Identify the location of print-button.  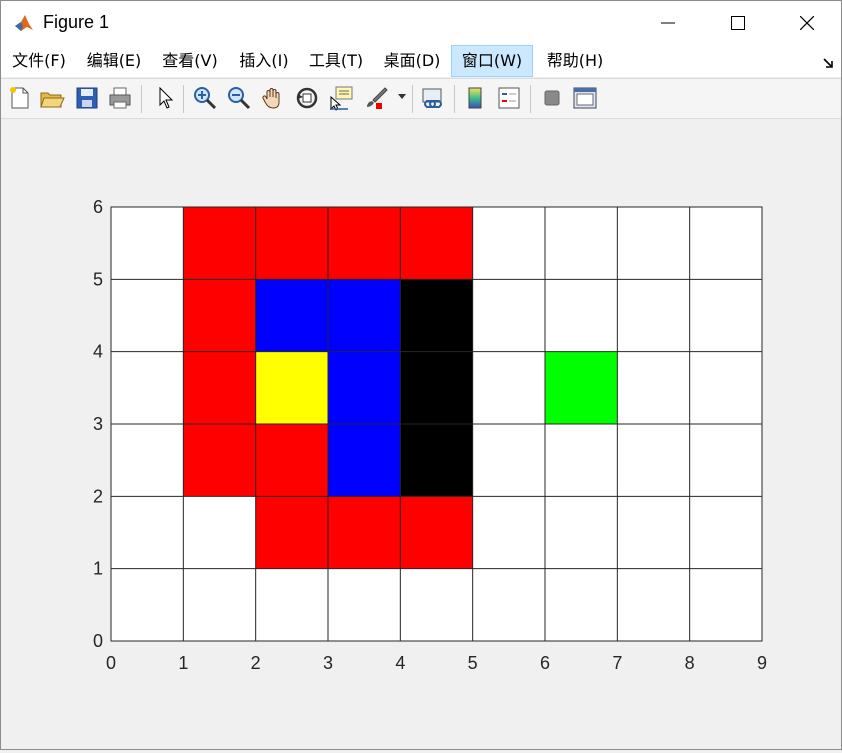
(120, 98).